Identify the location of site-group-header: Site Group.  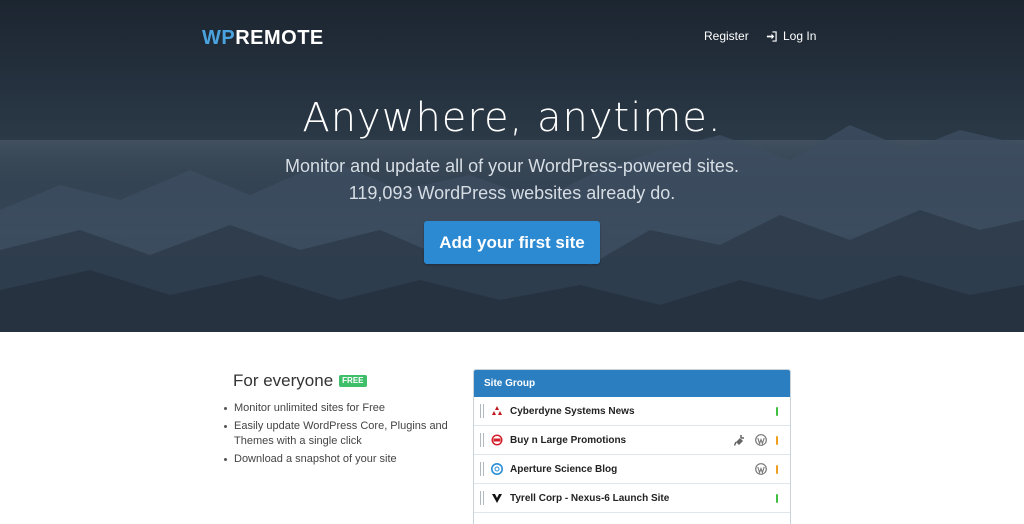
(632, 383).